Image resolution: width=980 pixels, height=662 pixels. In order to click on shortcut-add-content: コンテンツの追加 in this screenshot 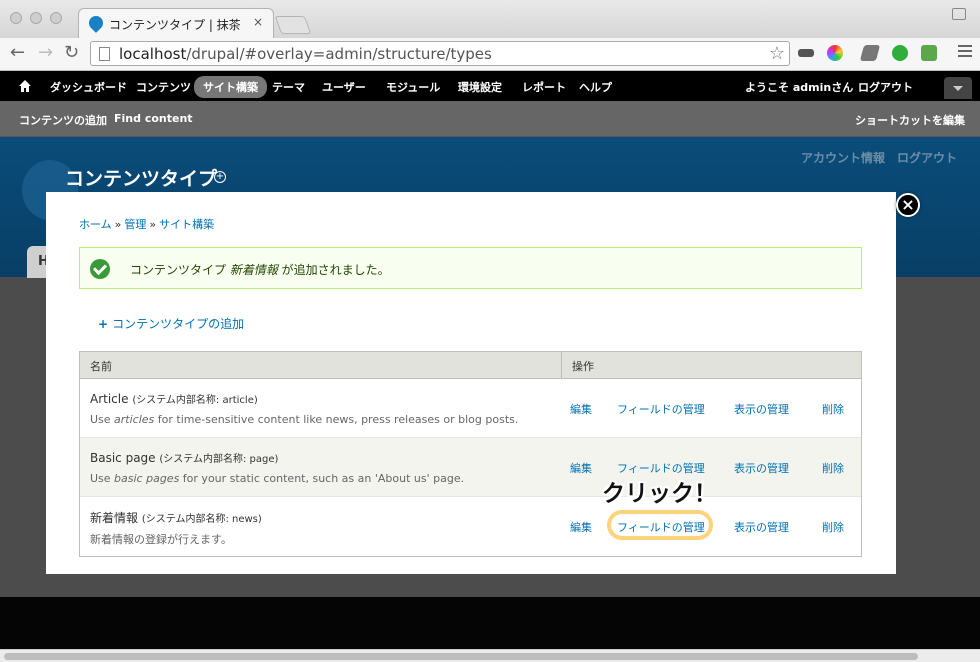, I will do `click(63, 120)`.